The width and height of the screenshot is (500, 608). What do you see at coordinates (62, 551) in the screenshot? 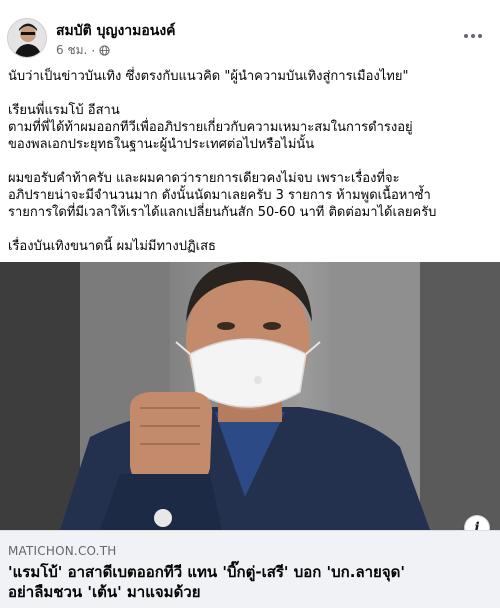
I see `link-domain: MATICHON.CO.TH` at bounding box center [62, 551].